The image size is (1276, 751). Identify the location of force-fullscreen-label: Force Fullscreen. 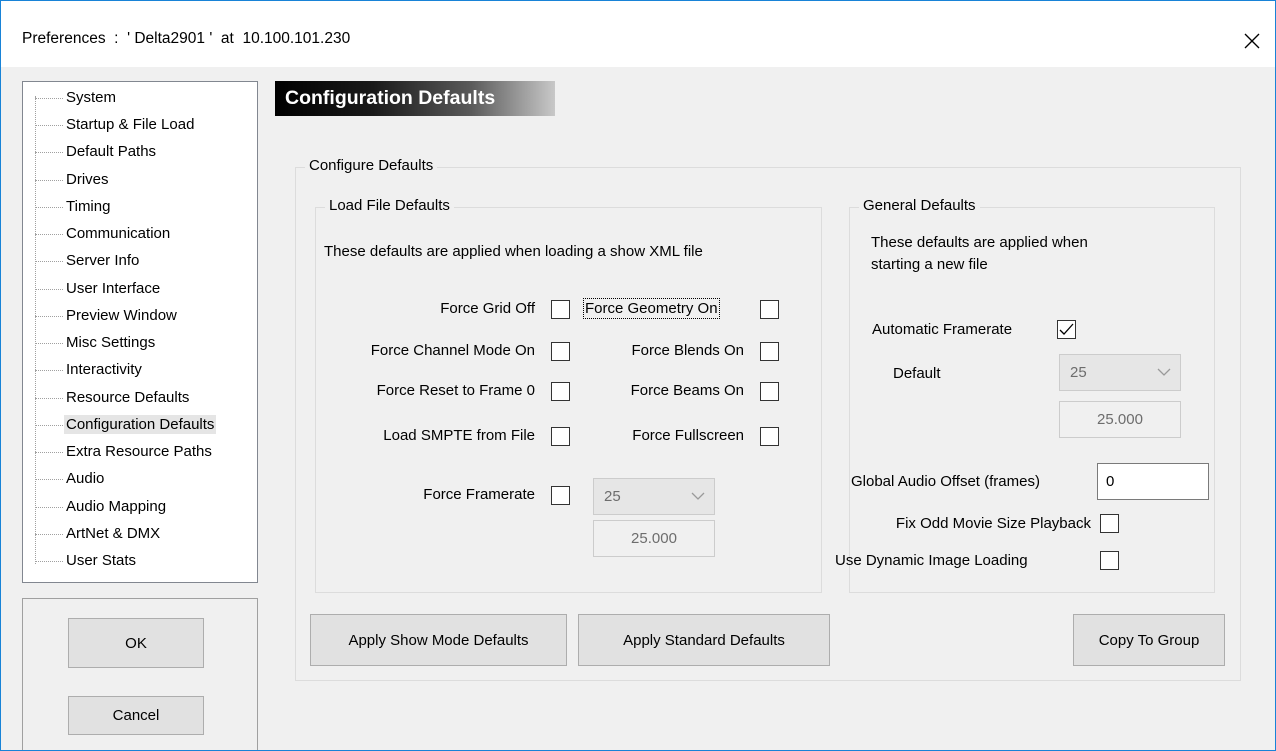
(688, 435).